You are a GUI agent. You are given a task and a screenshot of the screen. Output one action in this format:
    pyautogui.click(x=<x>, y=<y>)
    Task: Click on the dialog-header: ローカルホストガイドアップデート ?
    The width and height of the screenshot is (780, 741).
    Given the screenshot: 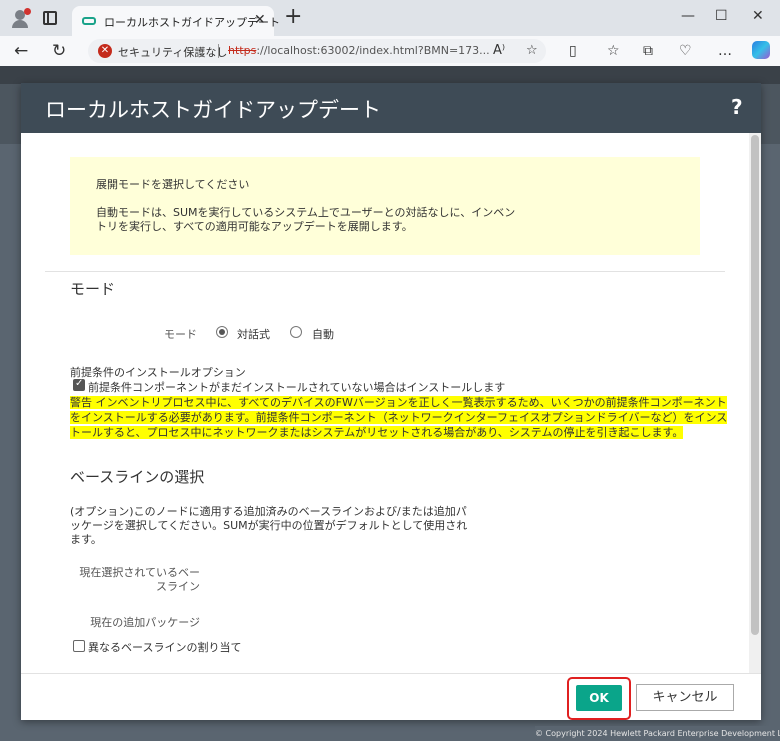 What is the action you would take?
    pyautogui.click(x=391, y=108)
    